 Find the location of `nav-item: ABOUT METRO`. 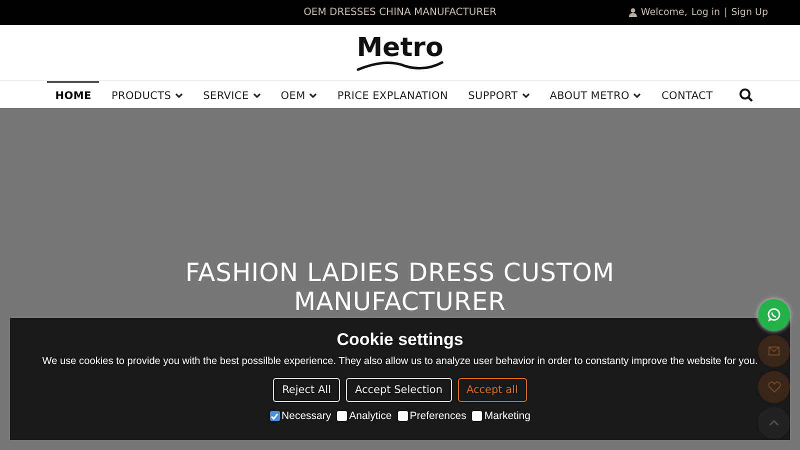

nav-item: ABOUT METRO is located at coordinates (596, 94).